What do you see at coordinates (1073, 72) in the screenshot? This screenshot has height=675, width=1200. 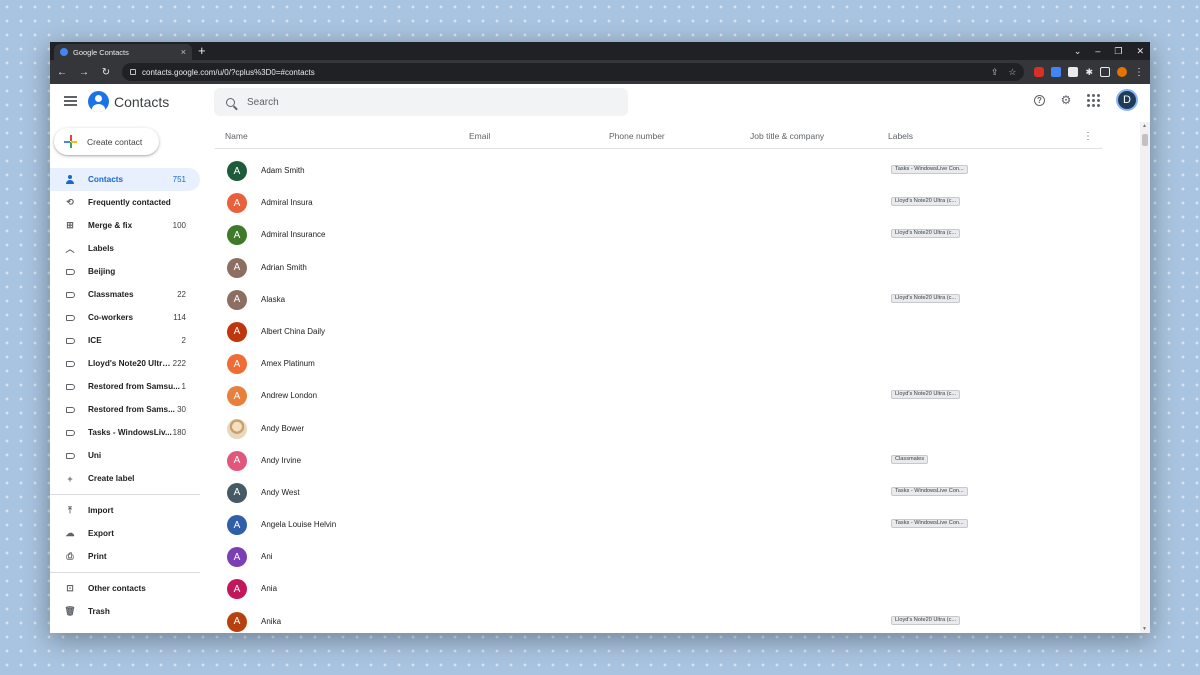 I see `extension-white-icon` at bounding box center [1073, 72].